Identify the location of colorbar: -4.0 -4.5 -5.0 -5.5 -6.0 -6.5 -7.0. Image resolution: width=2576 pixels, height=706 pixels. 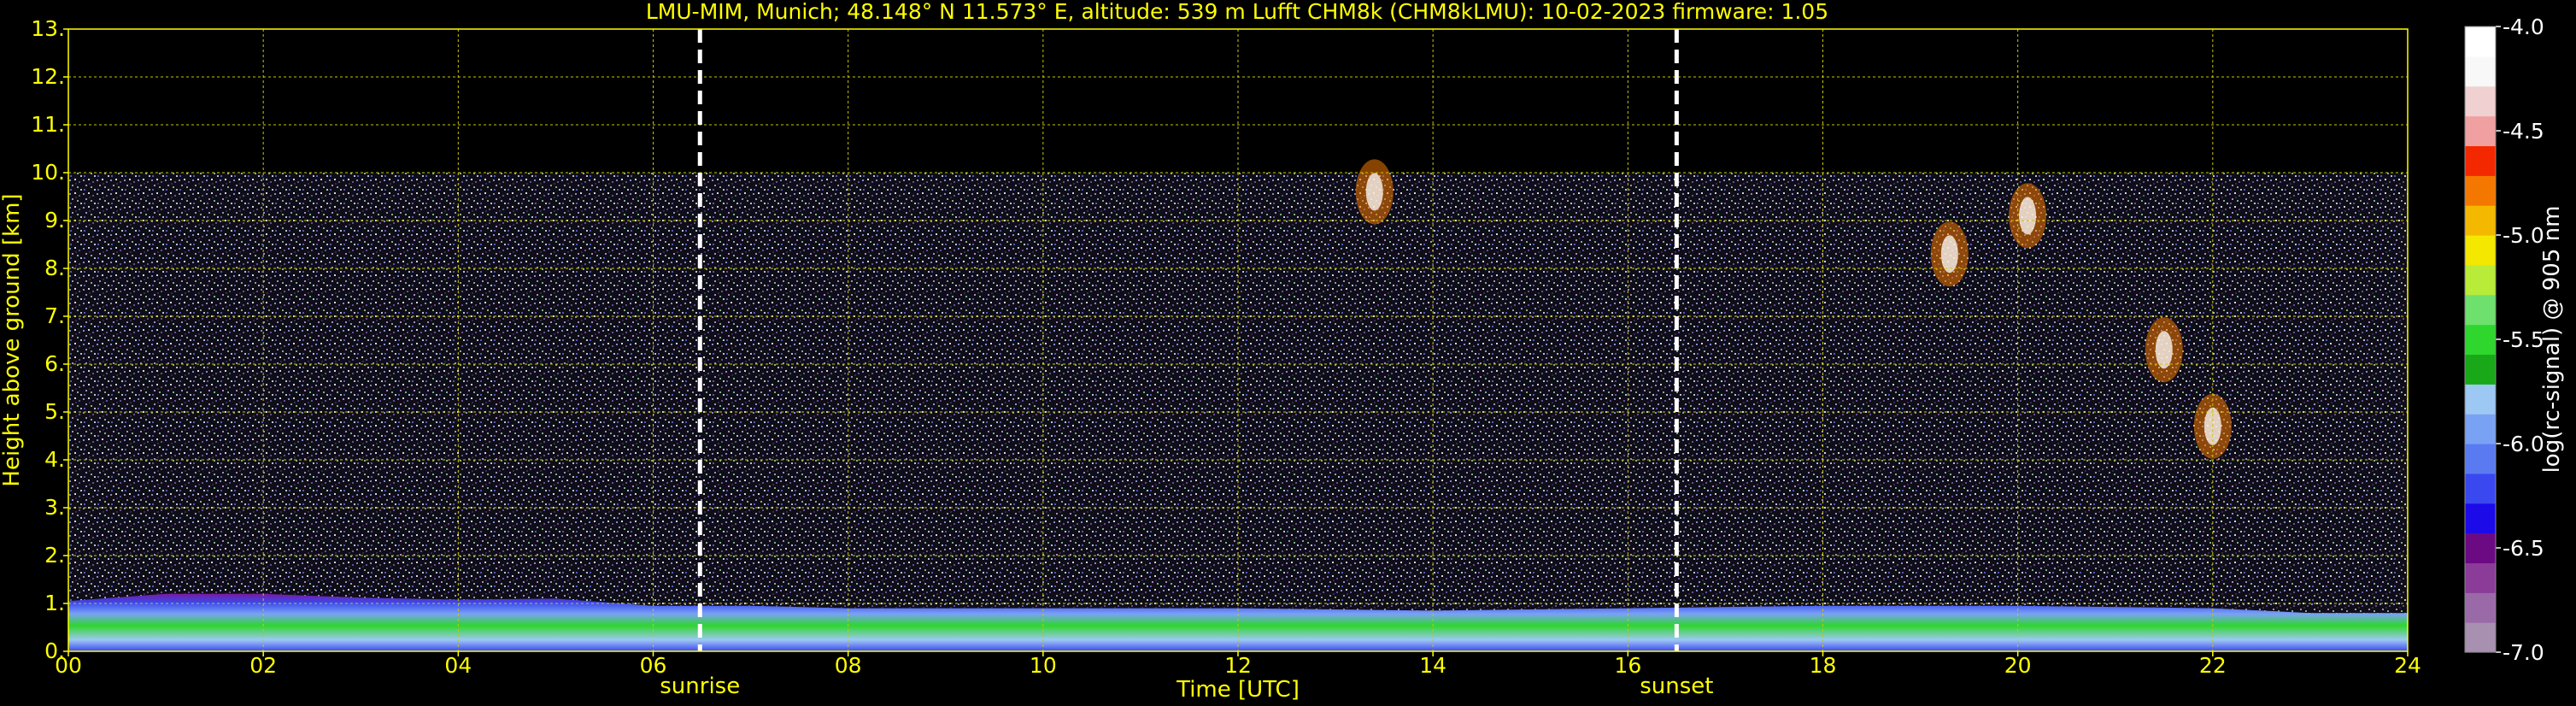
(2504, 340).